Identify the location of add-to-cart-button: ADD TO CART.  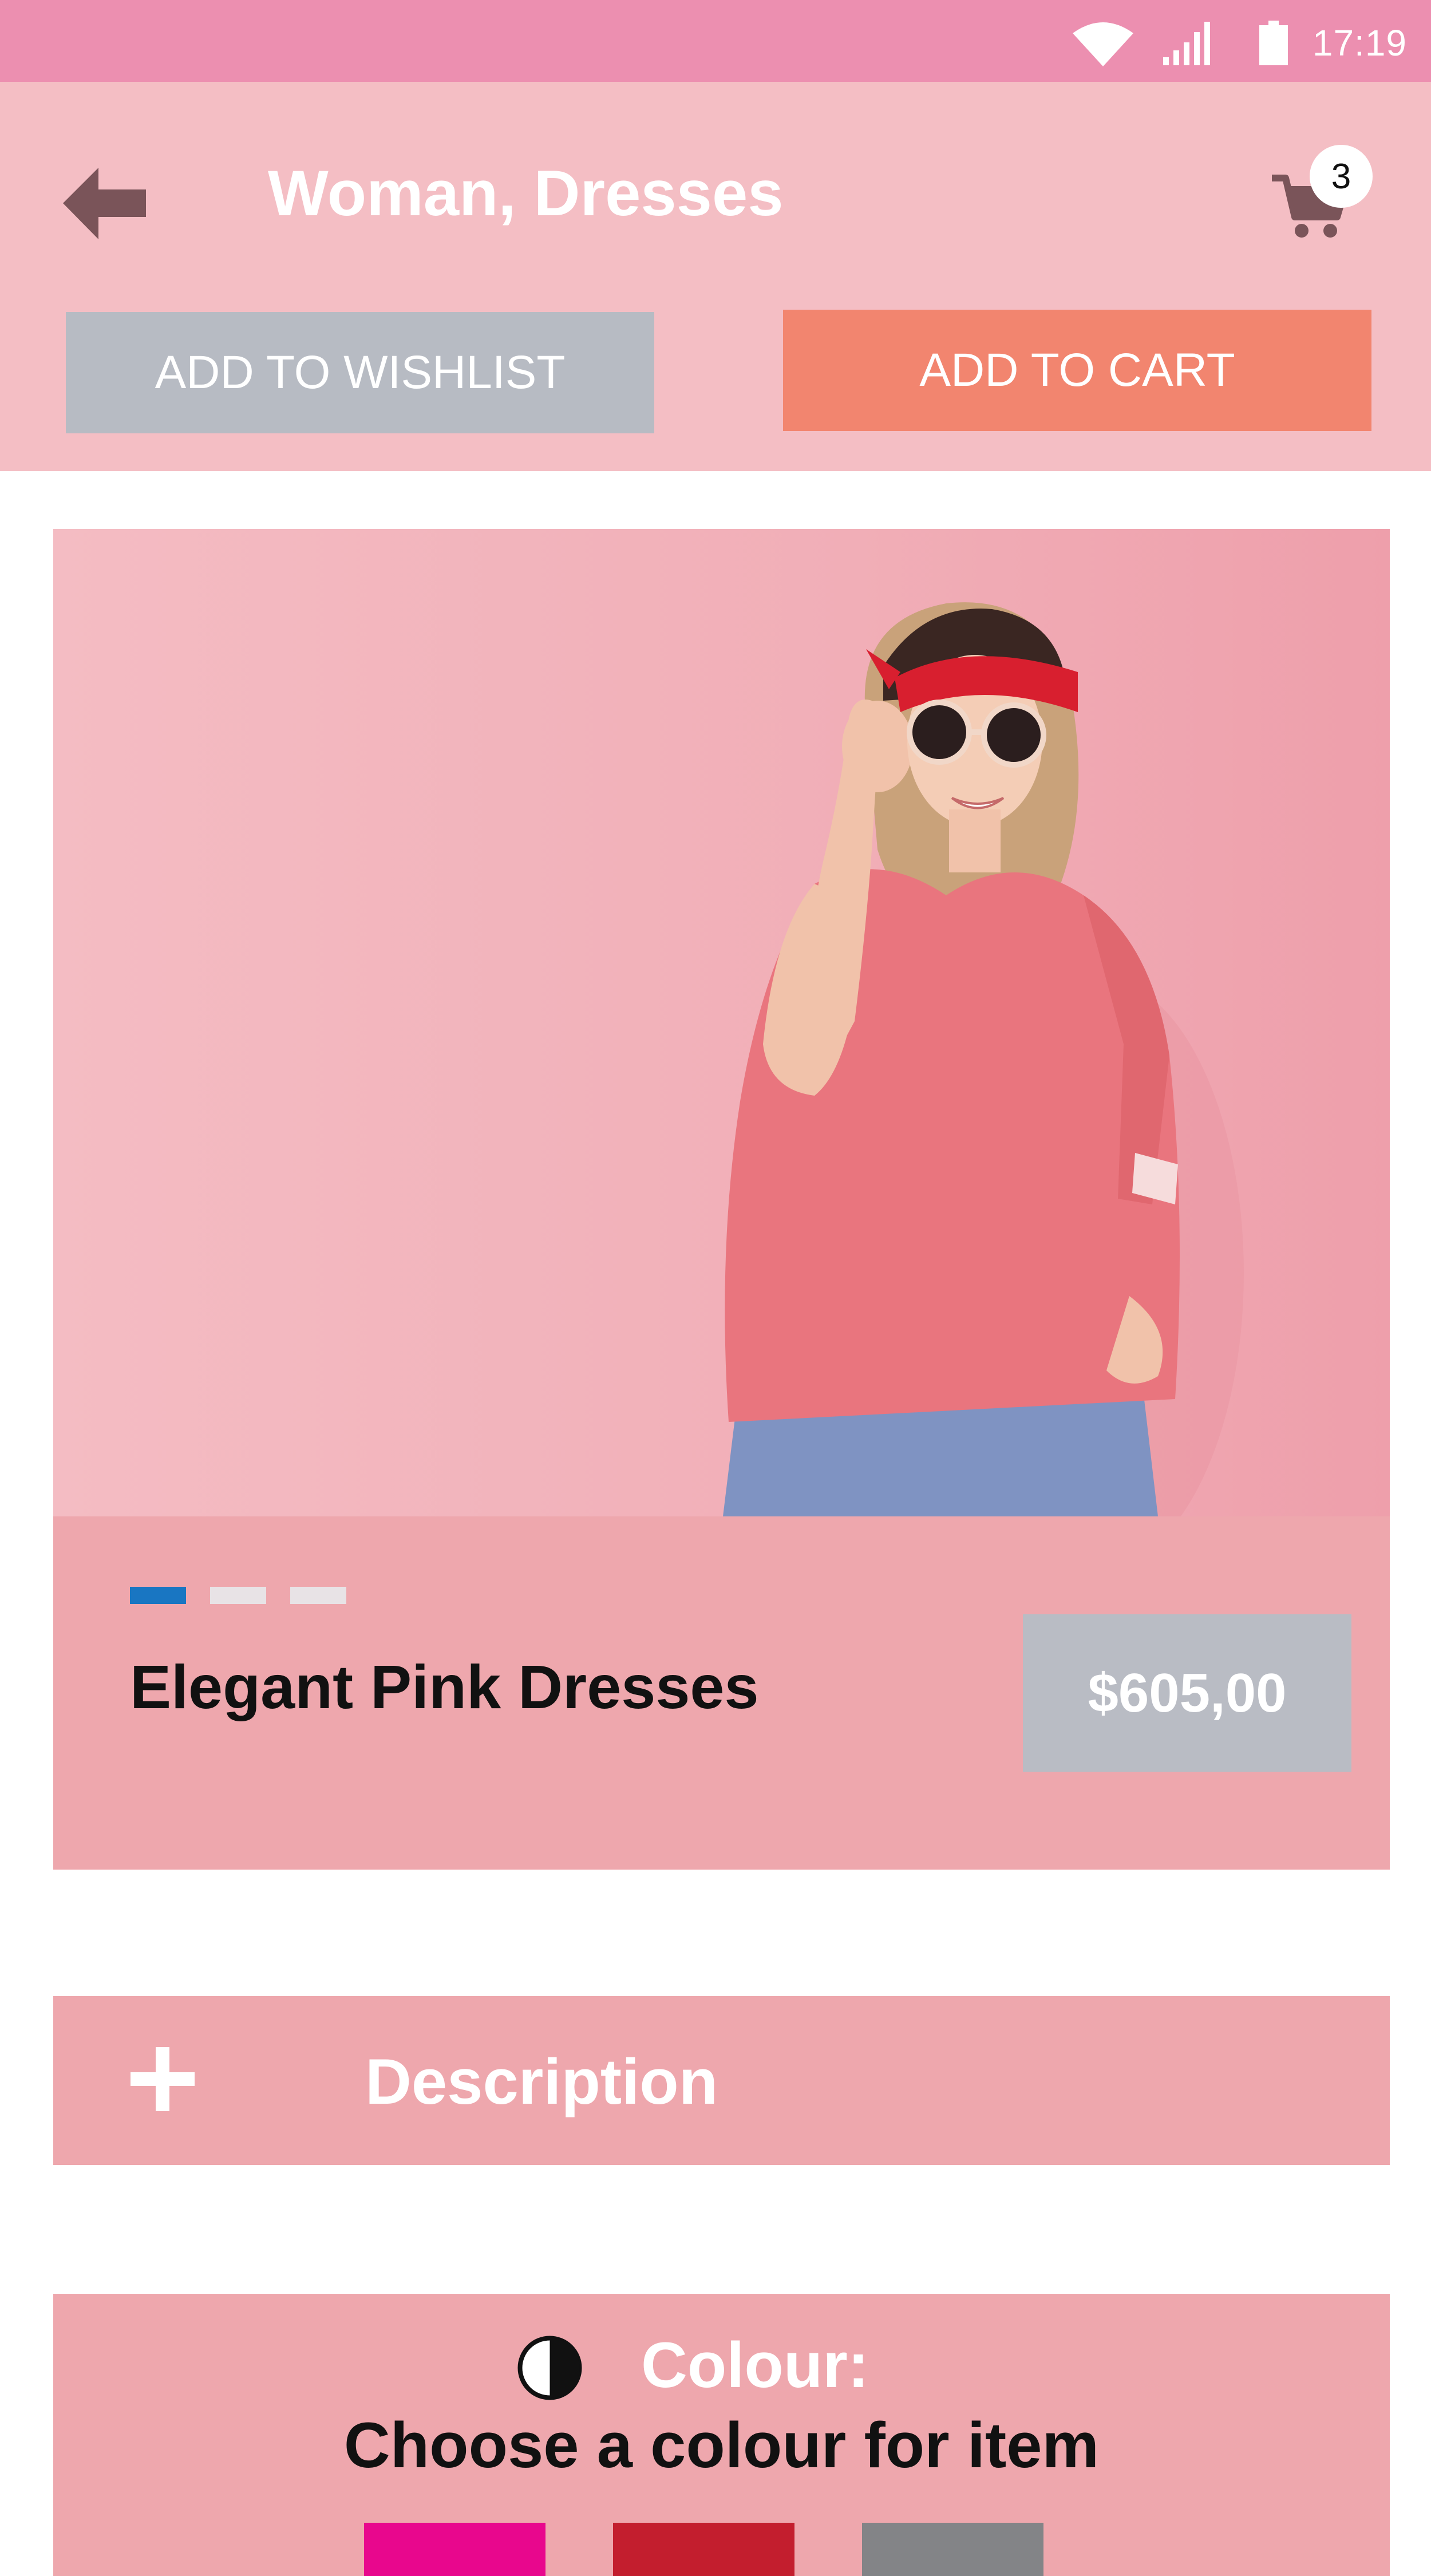
(1077, 370).